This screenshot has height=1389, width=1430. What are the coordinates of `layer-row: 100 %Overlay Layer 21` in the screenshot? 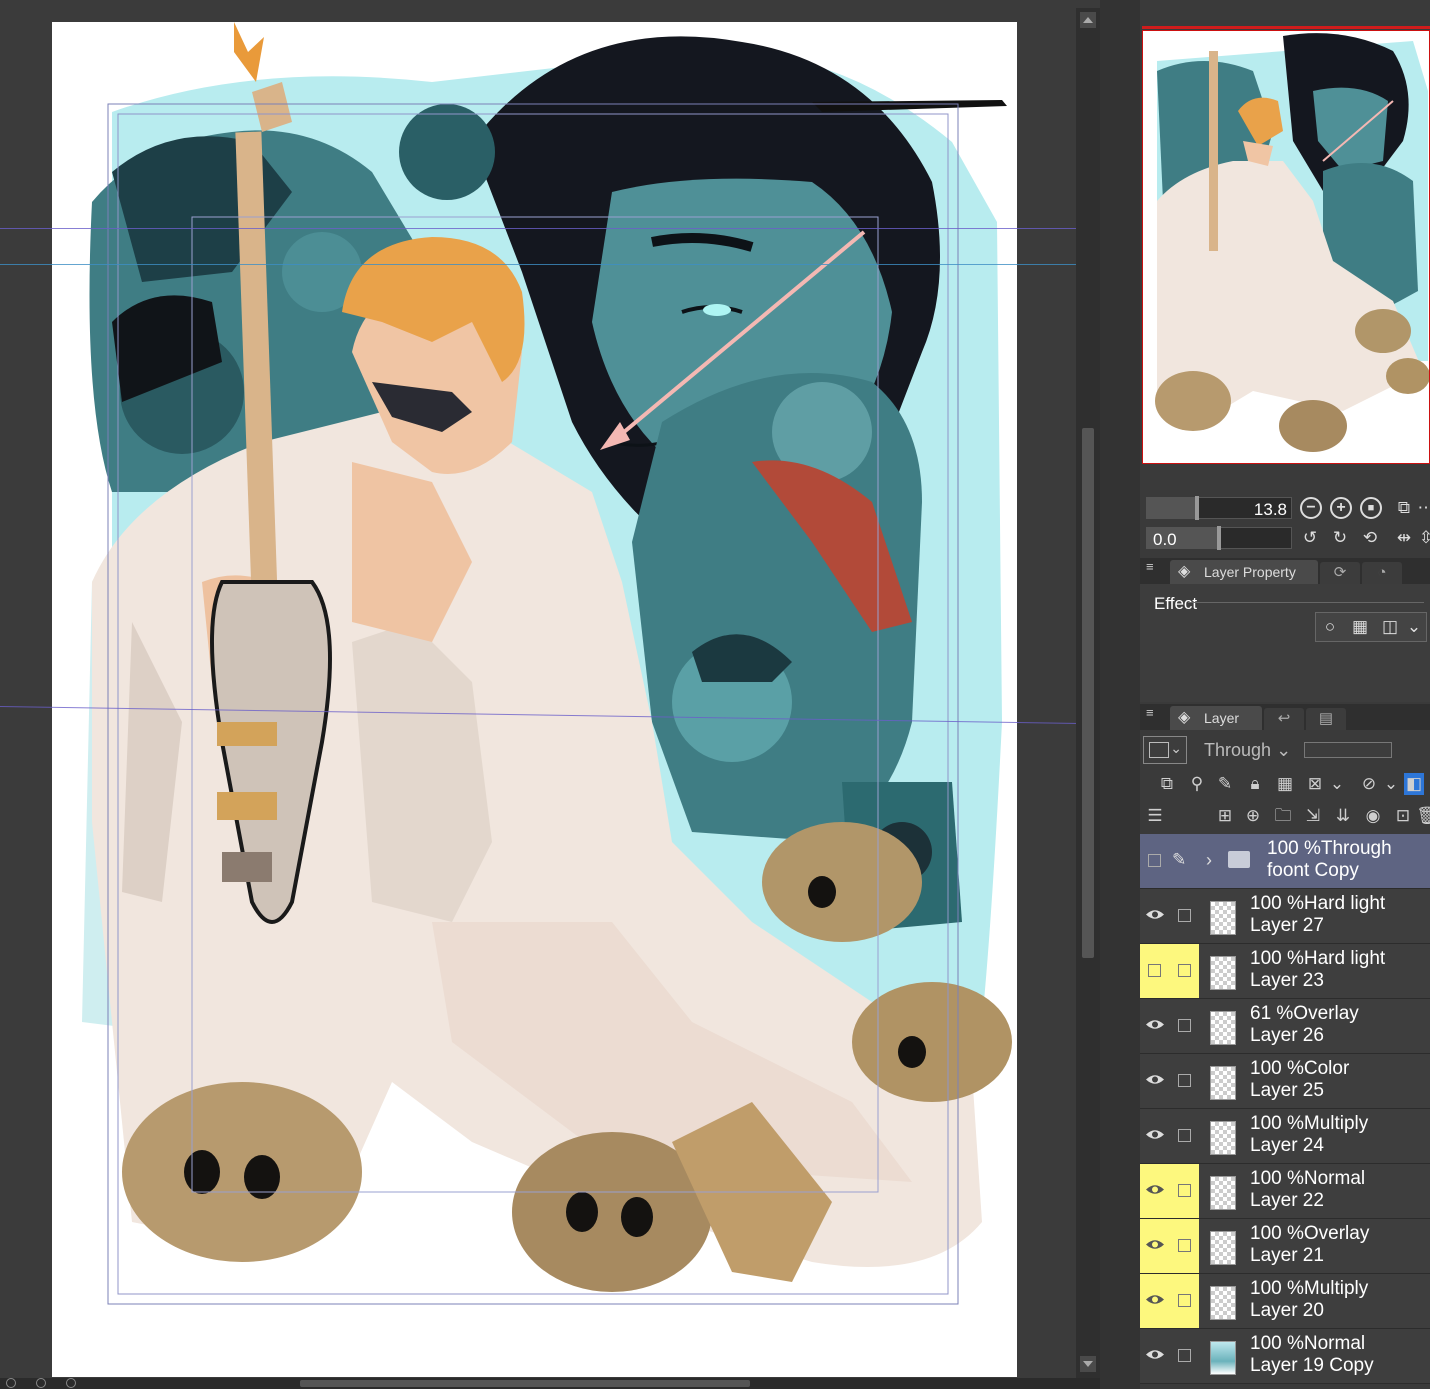 It's located at (1285, 1246).